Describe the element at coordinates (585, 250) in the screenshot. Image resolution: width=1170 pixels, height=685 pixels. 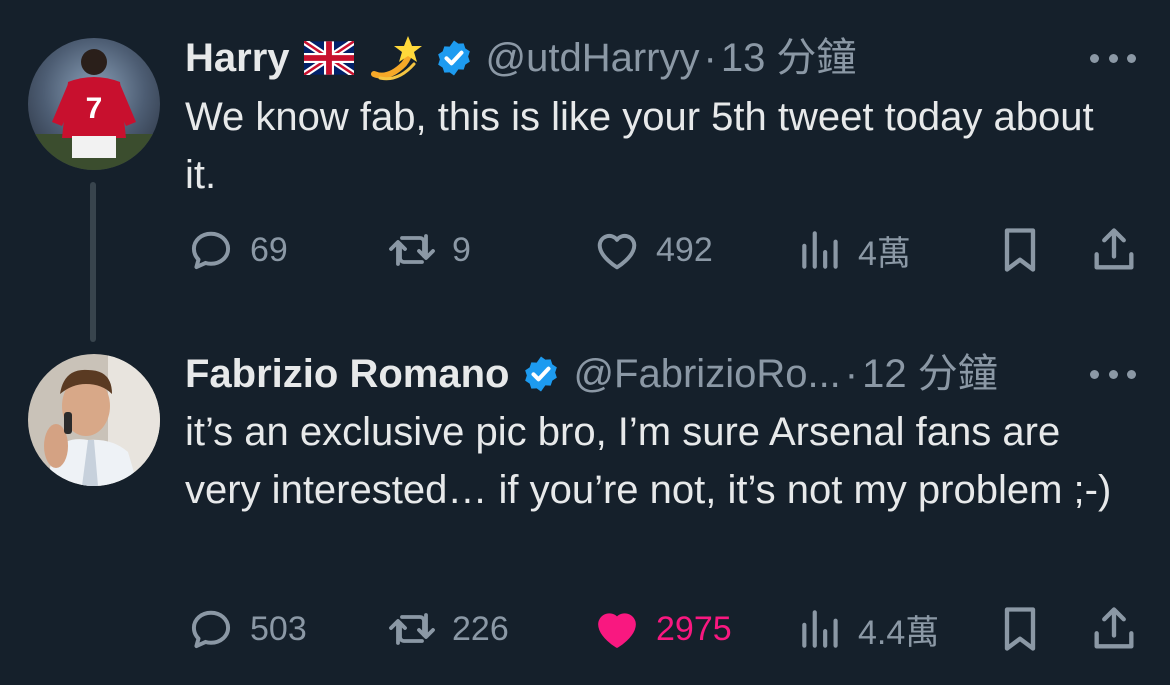
I see `action-bar: 69 9 492 4萬` at that location.